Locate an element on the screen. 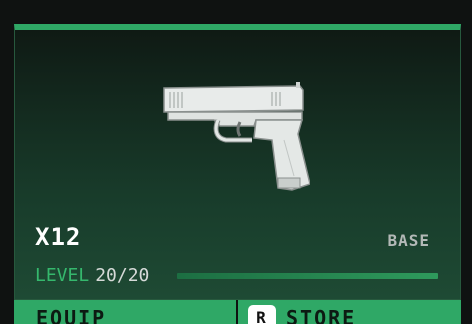  pistol-icon is located at coordinates (236, 136).